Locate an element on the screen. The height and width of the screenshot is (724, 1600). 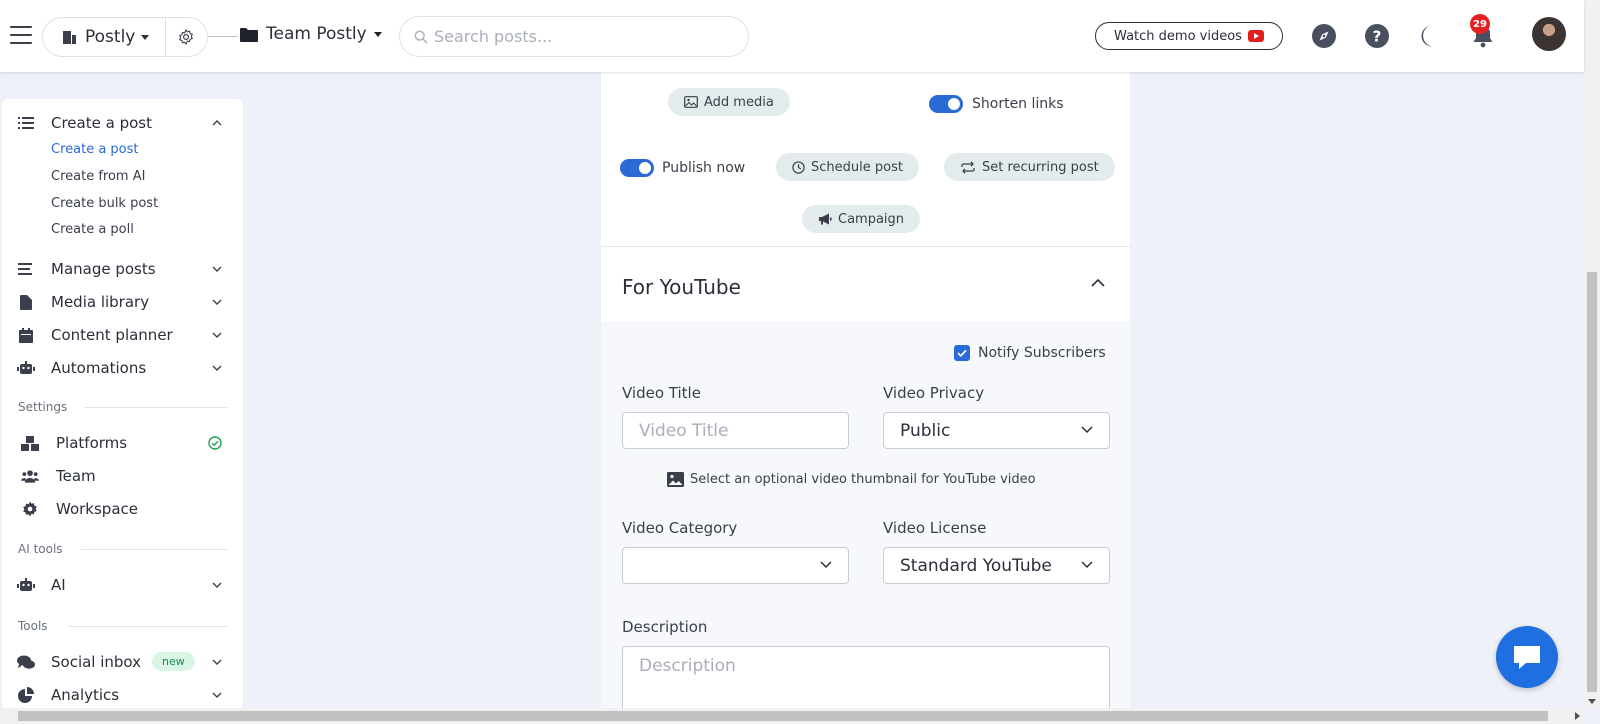
folder-icon is located at coordinates (249, 34).